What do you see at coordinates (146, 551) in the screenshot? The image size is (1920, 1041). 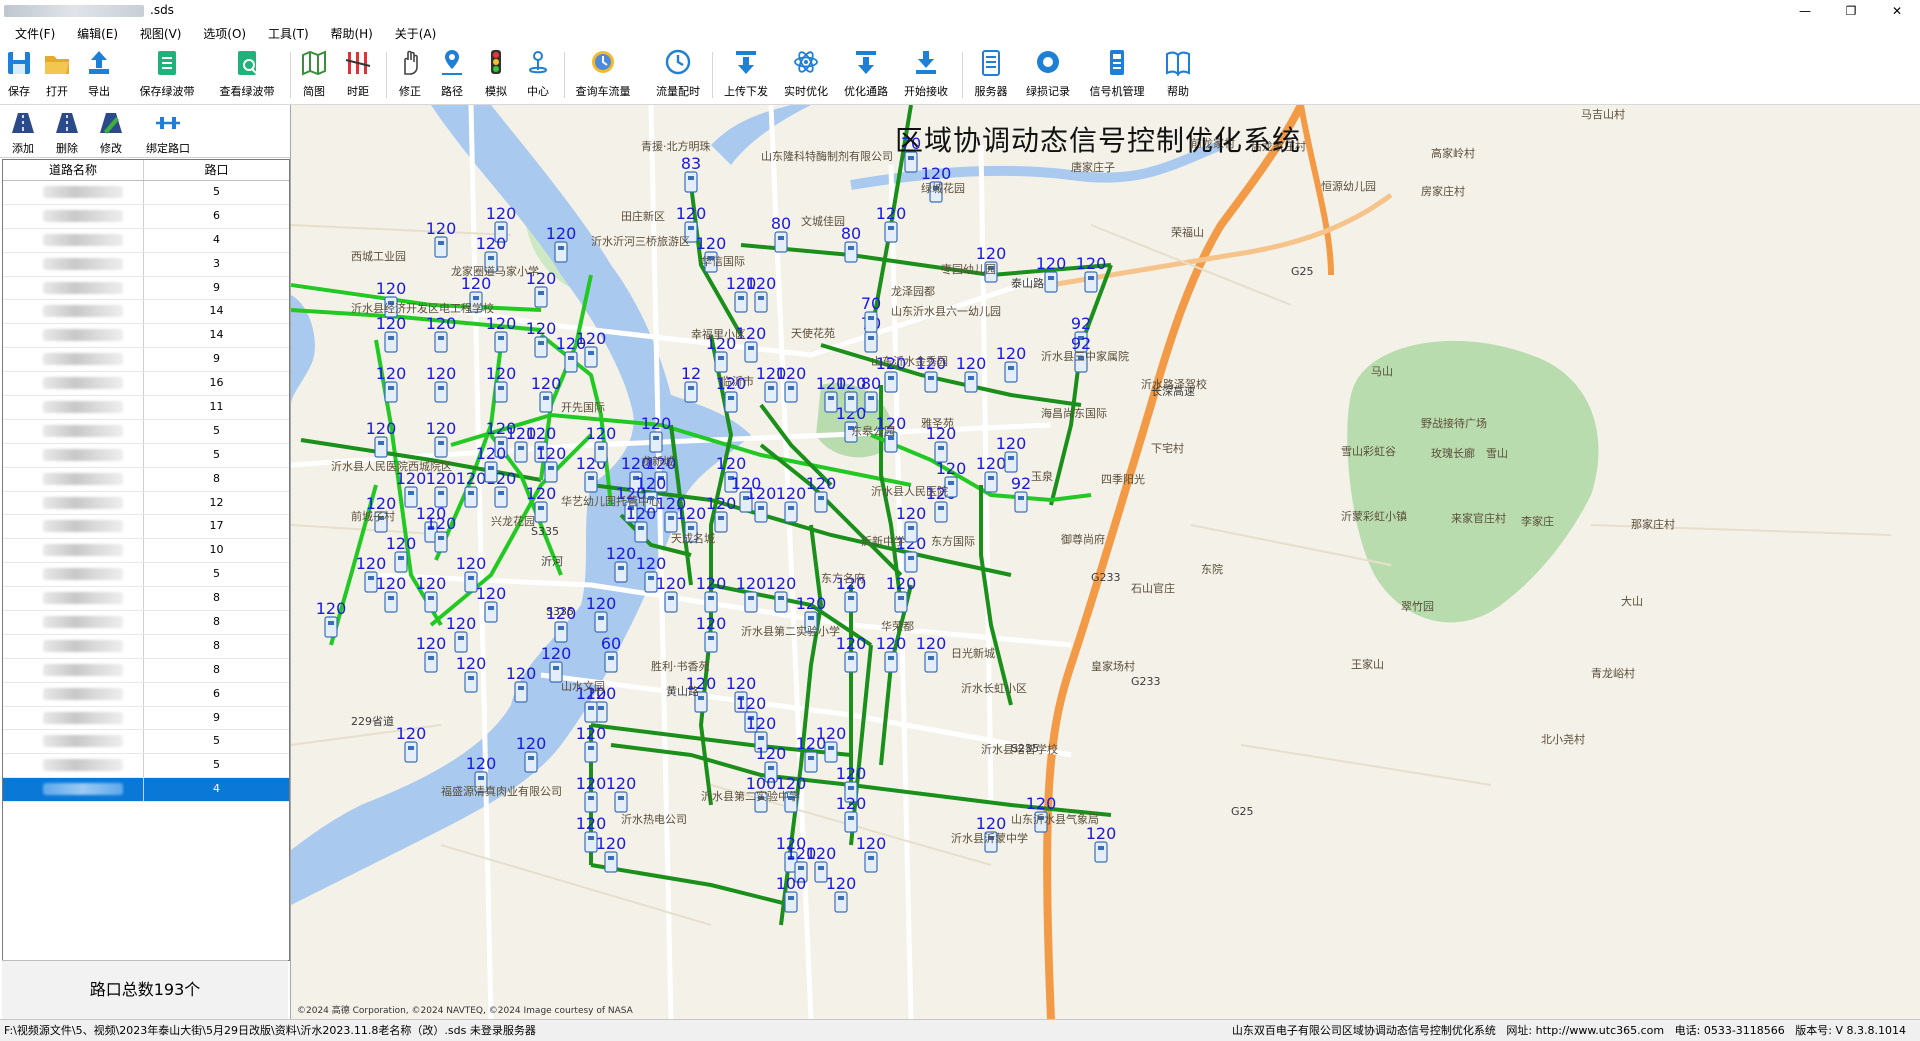 I see `table-row: 10` at bounding box center [146, 551].